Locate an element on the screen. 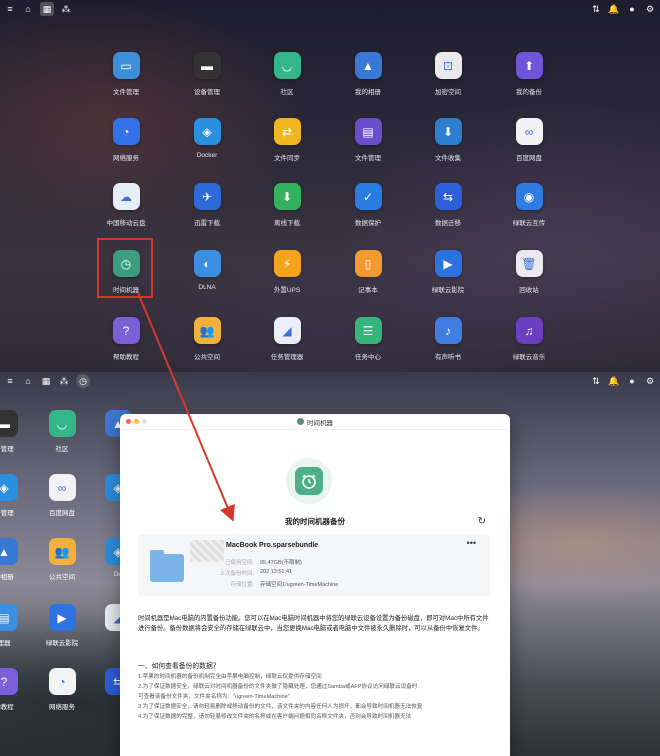  app-item: ♪ 有声听书 is located at coordinates (448, 339).